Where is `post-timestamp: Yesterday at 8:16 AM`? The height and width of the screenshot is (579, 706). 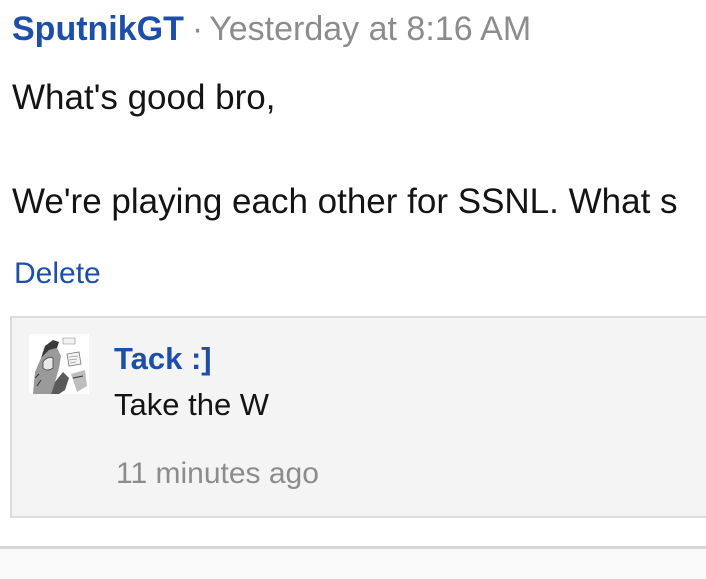 post-timestamp: Yesterday at 8:16 AM is located at coordinates (370, 29).